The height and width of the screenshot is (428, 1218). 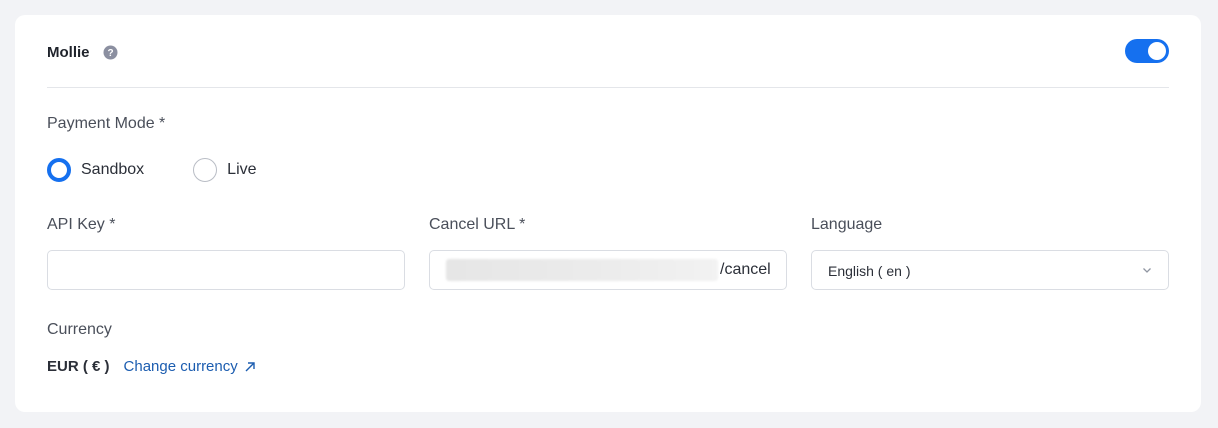 I want to click on language-selected-value: English ( en ), so click(x=869, y=271).